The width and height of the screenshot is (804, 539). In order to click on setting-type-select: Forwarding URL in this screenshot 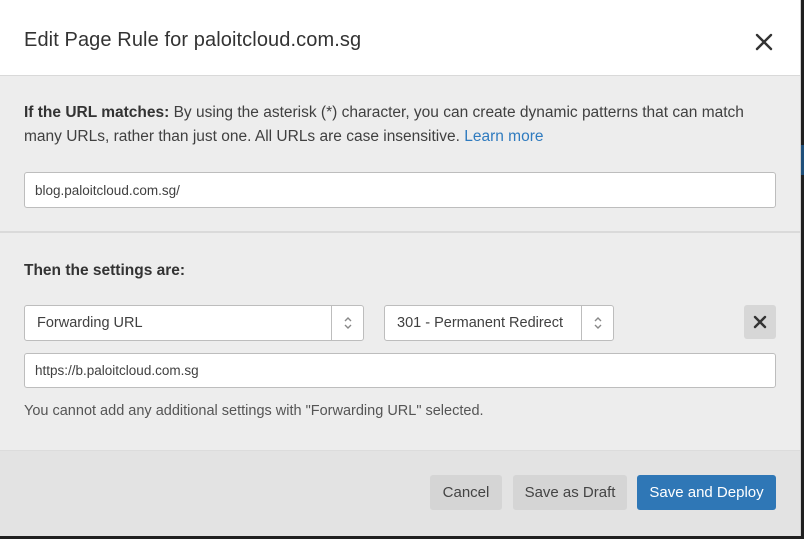, I will do `click(194, 323)`.